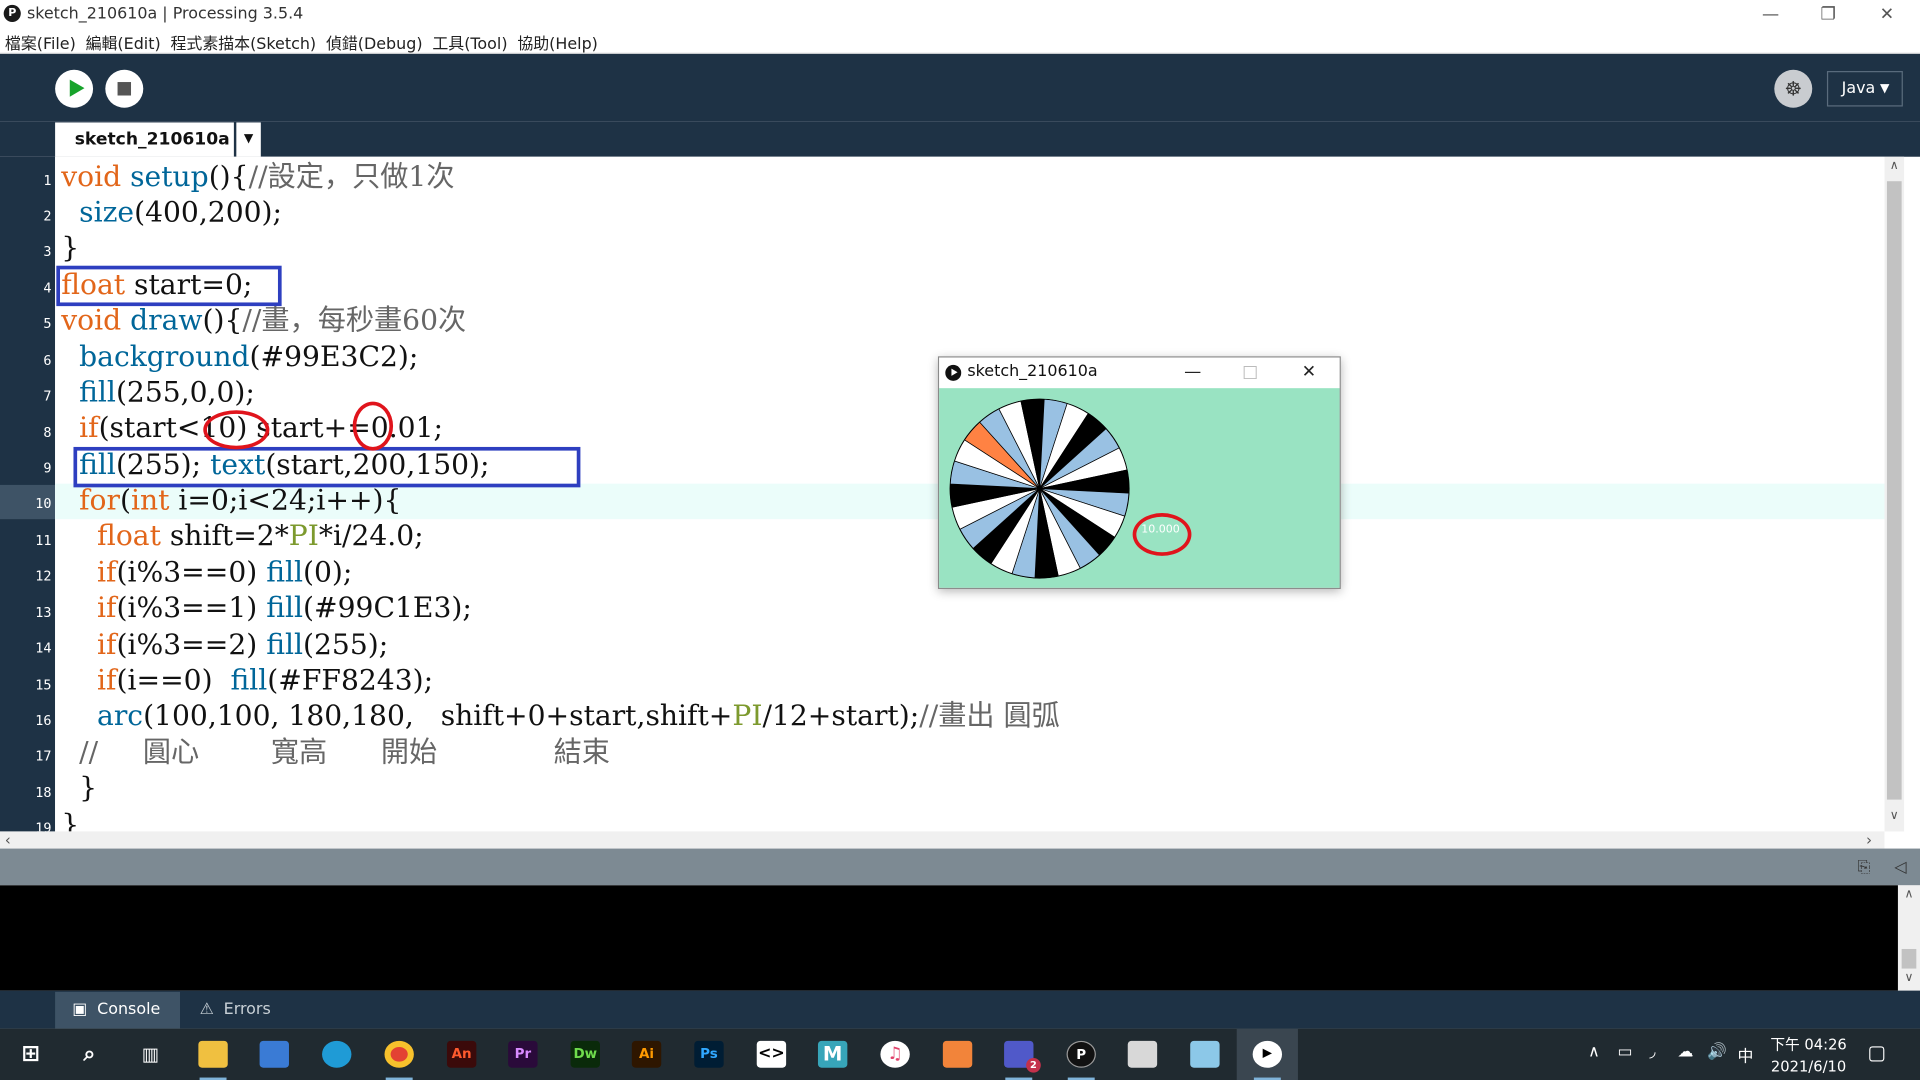  What do you see at coordinates (708, 1054) in the screenshot?
I see `taskbar-photoshop: Ps` at bounding box center [708, 1054].